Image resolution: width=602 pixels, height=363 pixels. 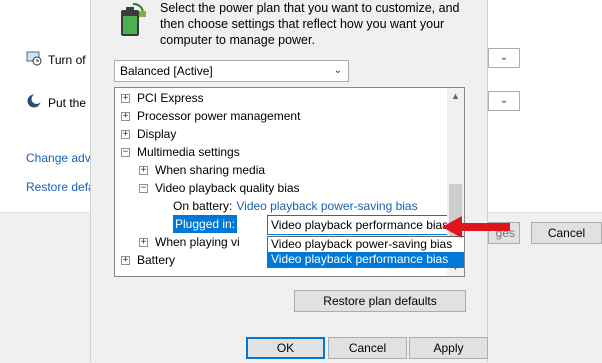 I want to click on plugged-in-value: Video playback performance bias, so click(x=360, y=225).